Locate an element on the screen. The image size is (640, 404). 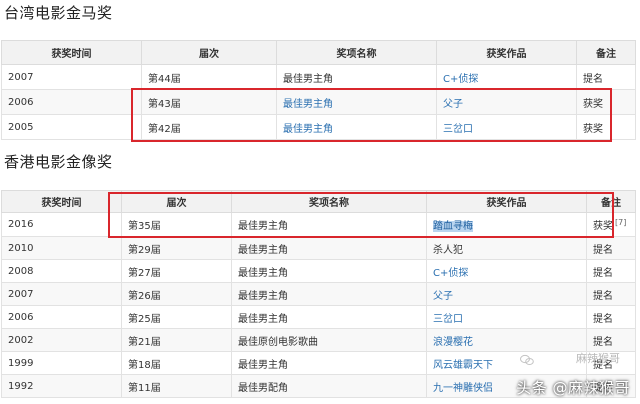
cell-work-link: 浪漫樱花 is located at coordinates (506, 340).